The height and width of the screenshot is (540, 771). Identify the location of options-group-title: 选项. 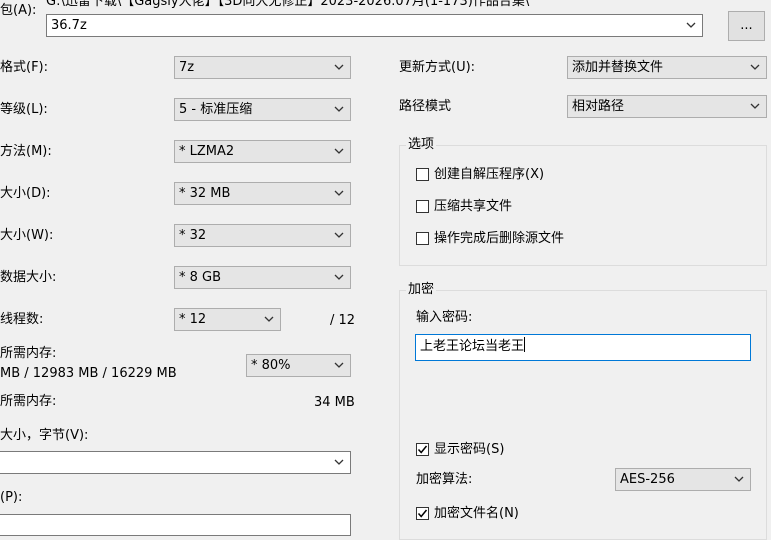
(421, 145).